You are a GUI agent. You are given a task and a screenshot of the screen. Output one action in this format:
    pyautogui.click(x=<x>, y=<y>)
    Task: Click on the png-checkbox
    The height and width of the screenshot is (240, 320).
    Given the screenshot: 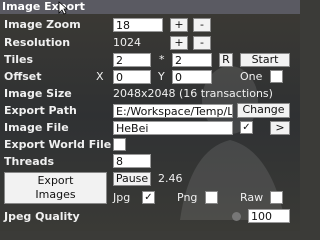 What is the action you would take?
    pyautogui.click(x=211, y=197)
    